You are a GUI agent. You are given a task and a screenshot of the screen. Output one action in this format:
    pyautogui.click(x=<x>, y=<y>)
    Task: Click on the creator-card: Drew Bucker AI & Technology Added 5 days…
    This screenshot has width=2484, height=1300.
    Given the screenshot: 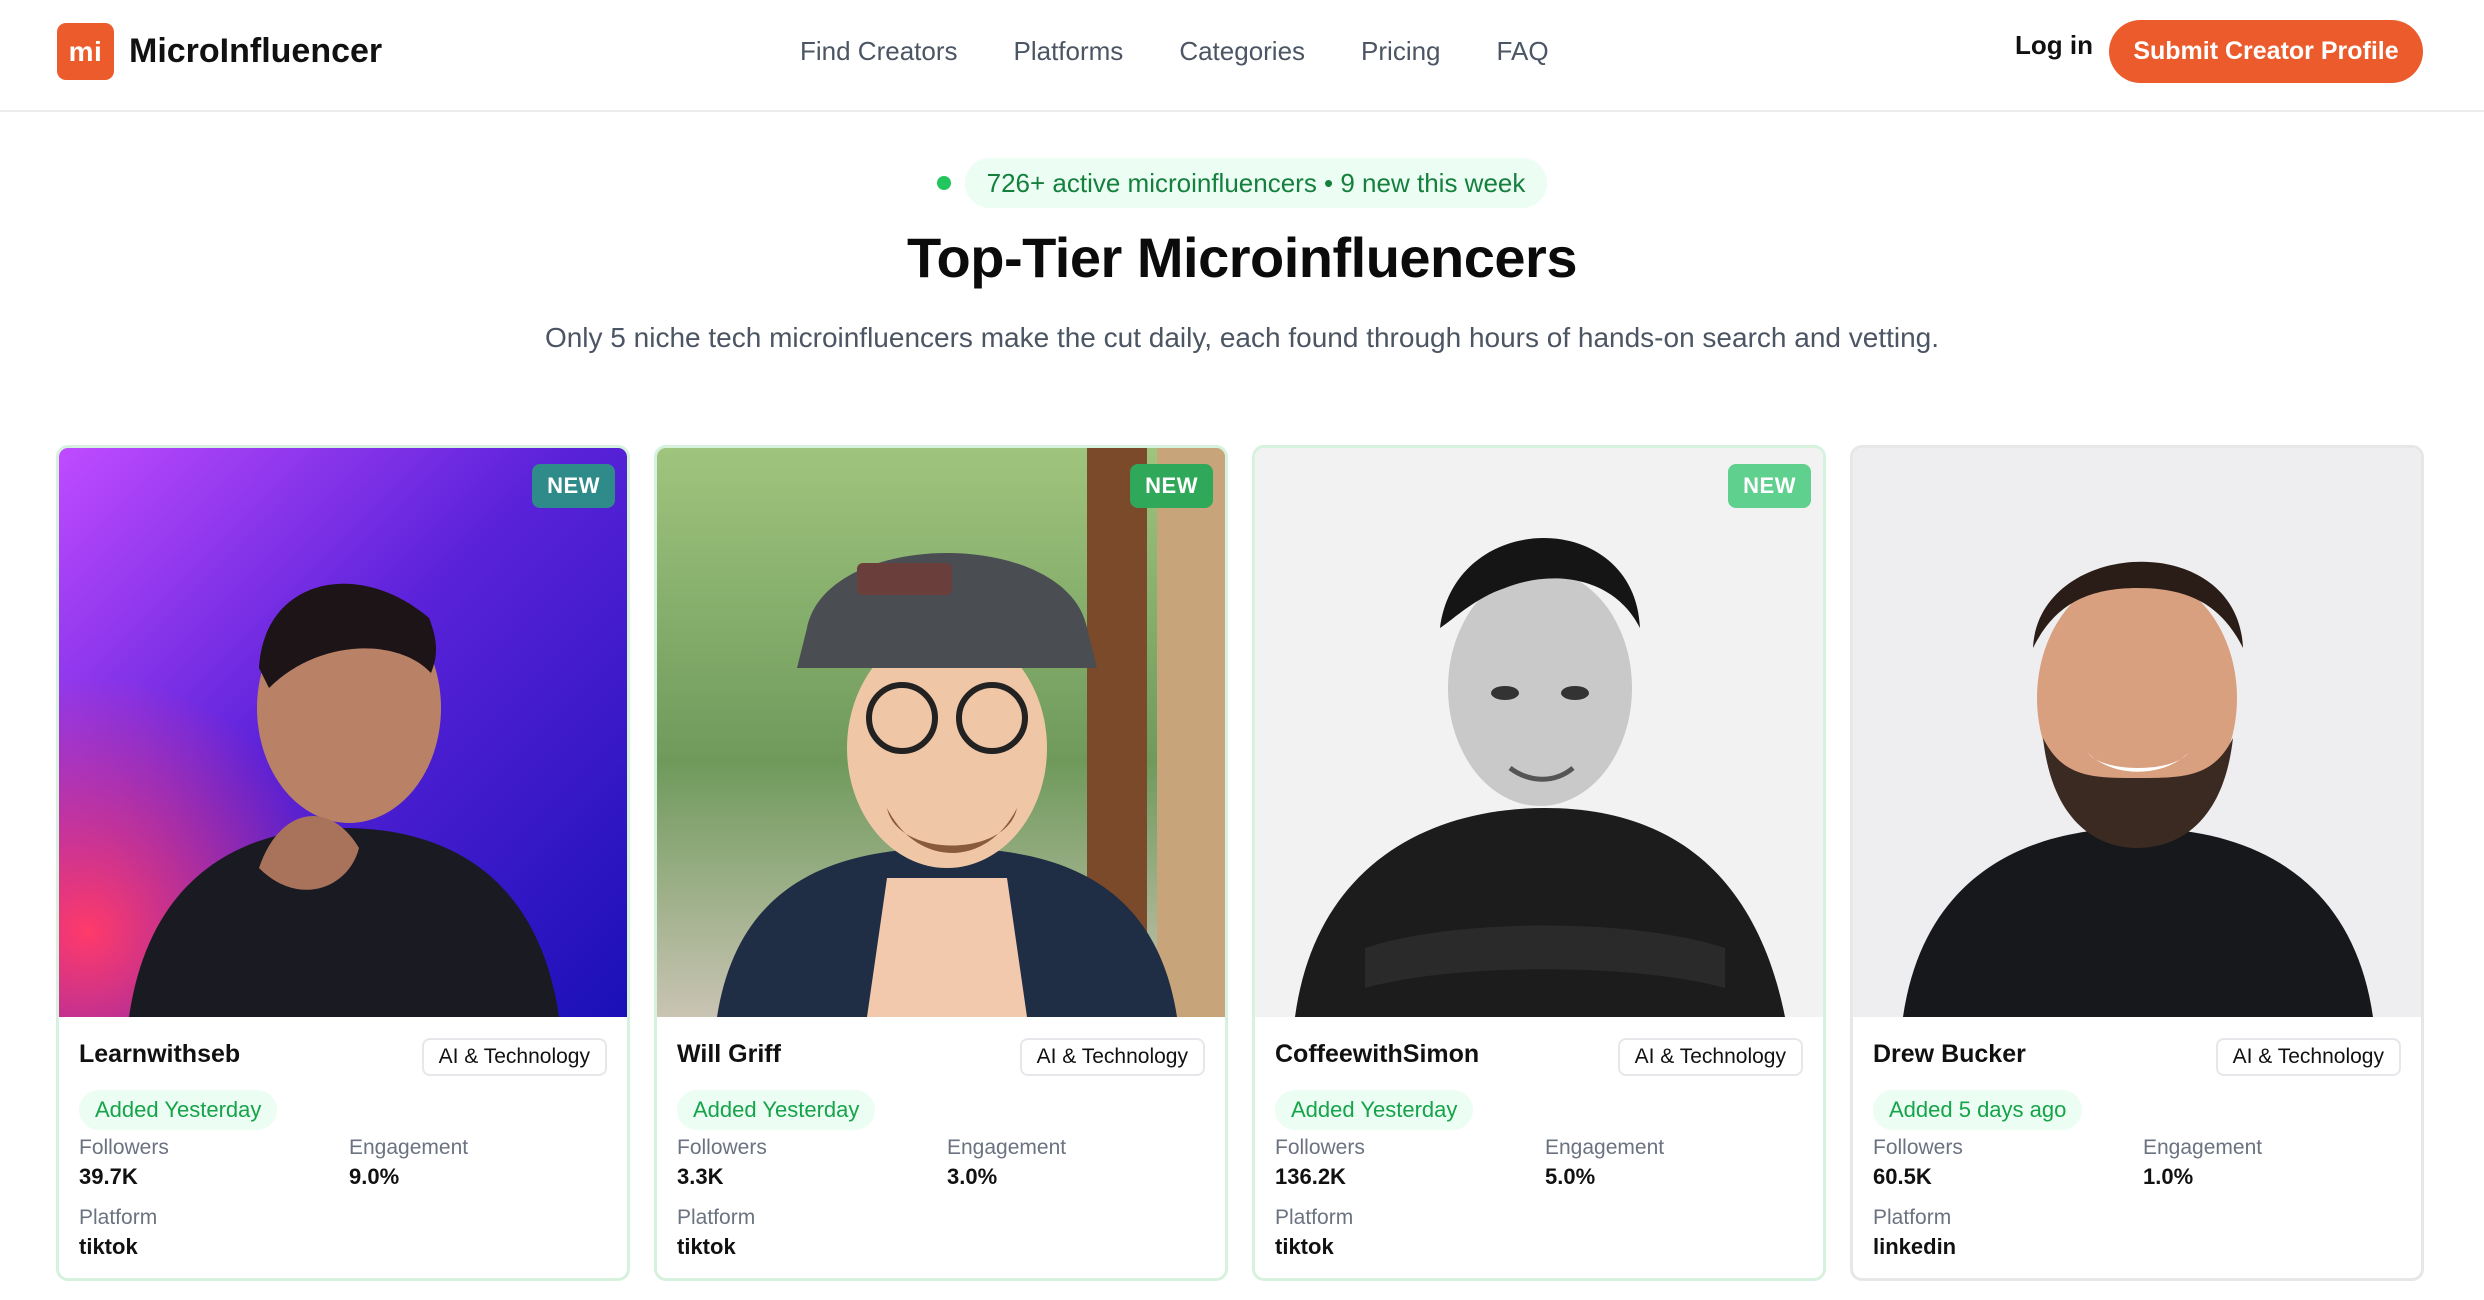 What is the action you would take?
    pyautogui.click(x=2137, y=863)
    